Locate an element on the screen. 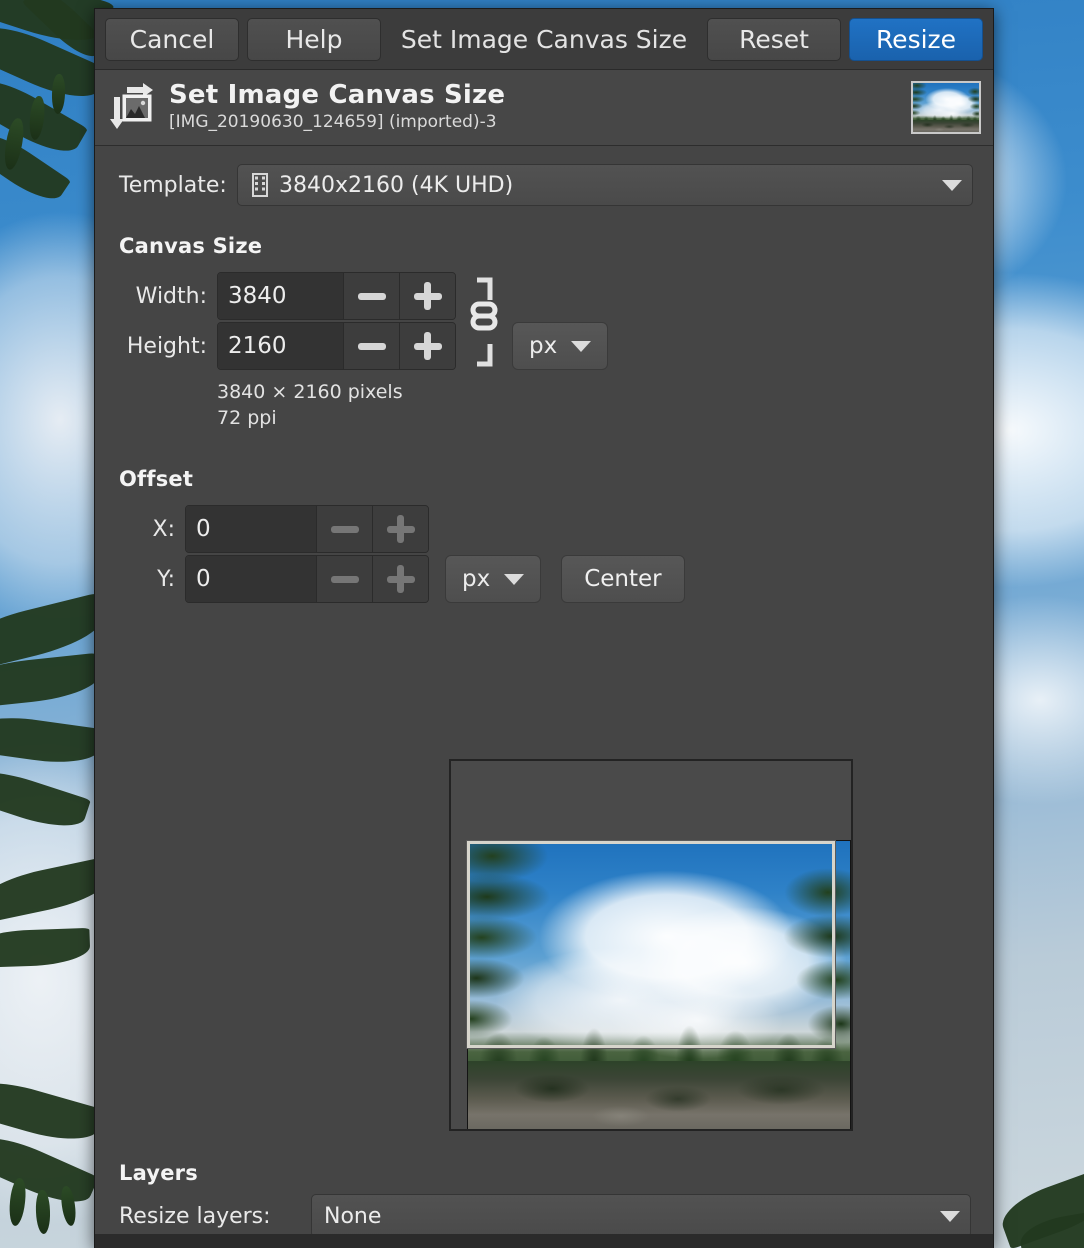 Image resolution: width=1084 pixels, height=1248 pixels. offset-unit-value: px is located at coordinates (476, 579).